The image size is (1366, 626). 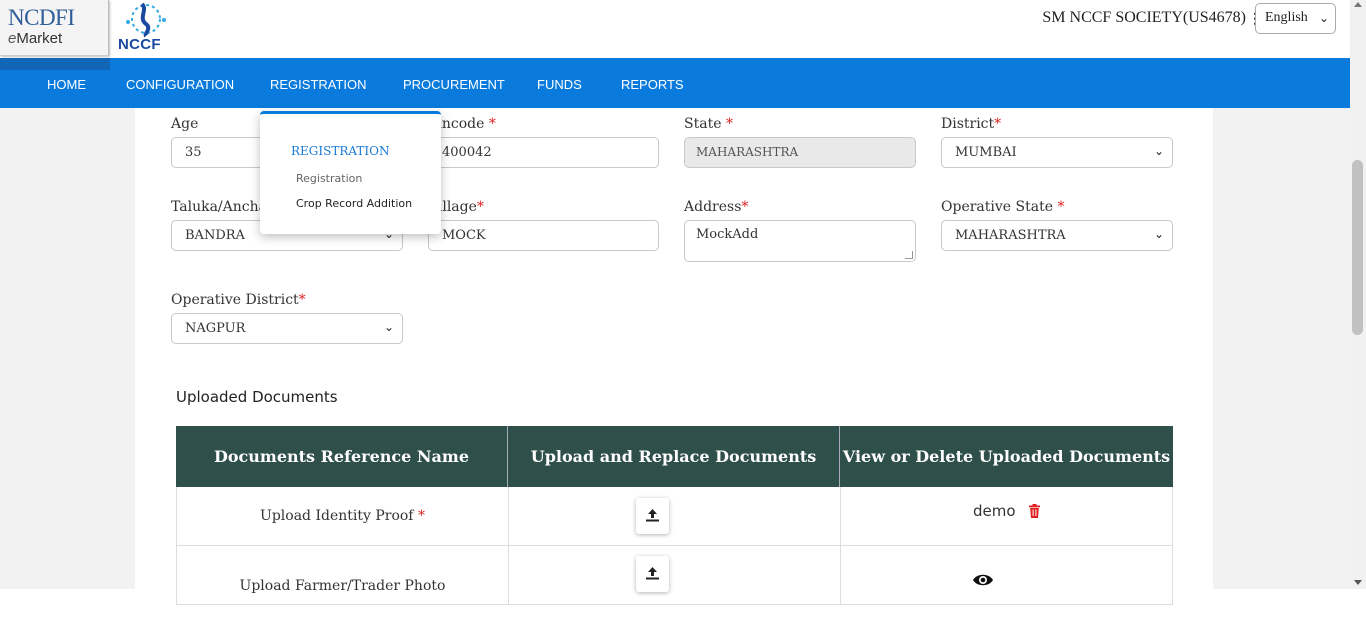 I want to click on nav-home: HOME, so click(x=66, y=84).